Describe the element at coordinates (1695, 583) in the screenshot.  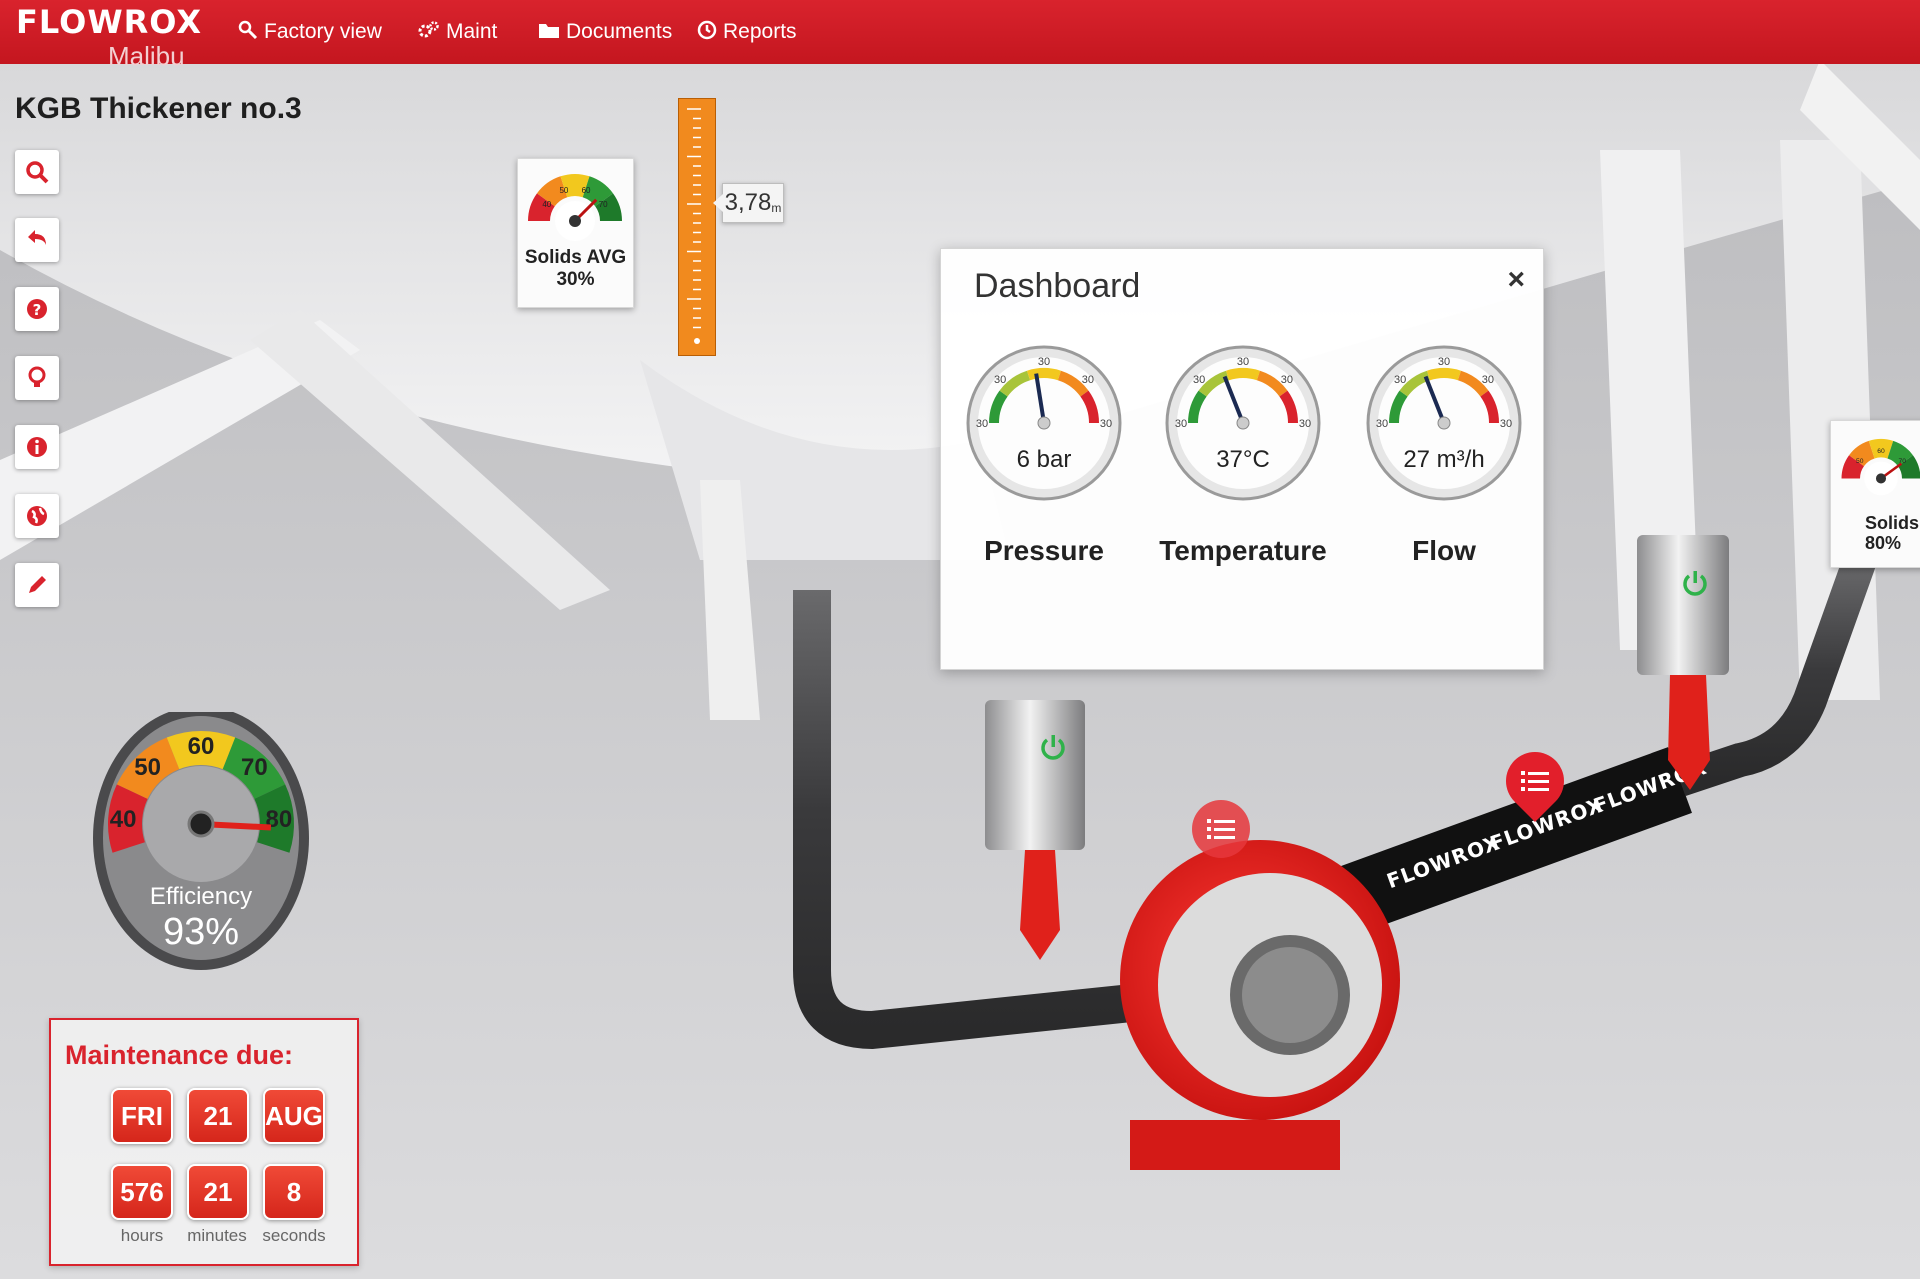
I see `valve-power-icon-right` at that location.